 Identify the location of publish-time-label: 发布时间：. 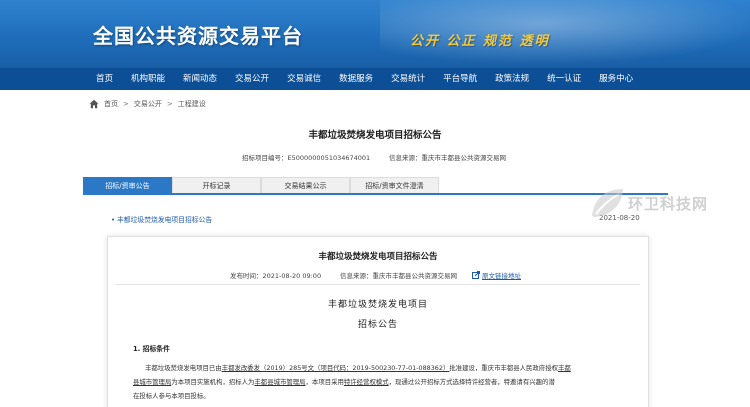
(246, 276).